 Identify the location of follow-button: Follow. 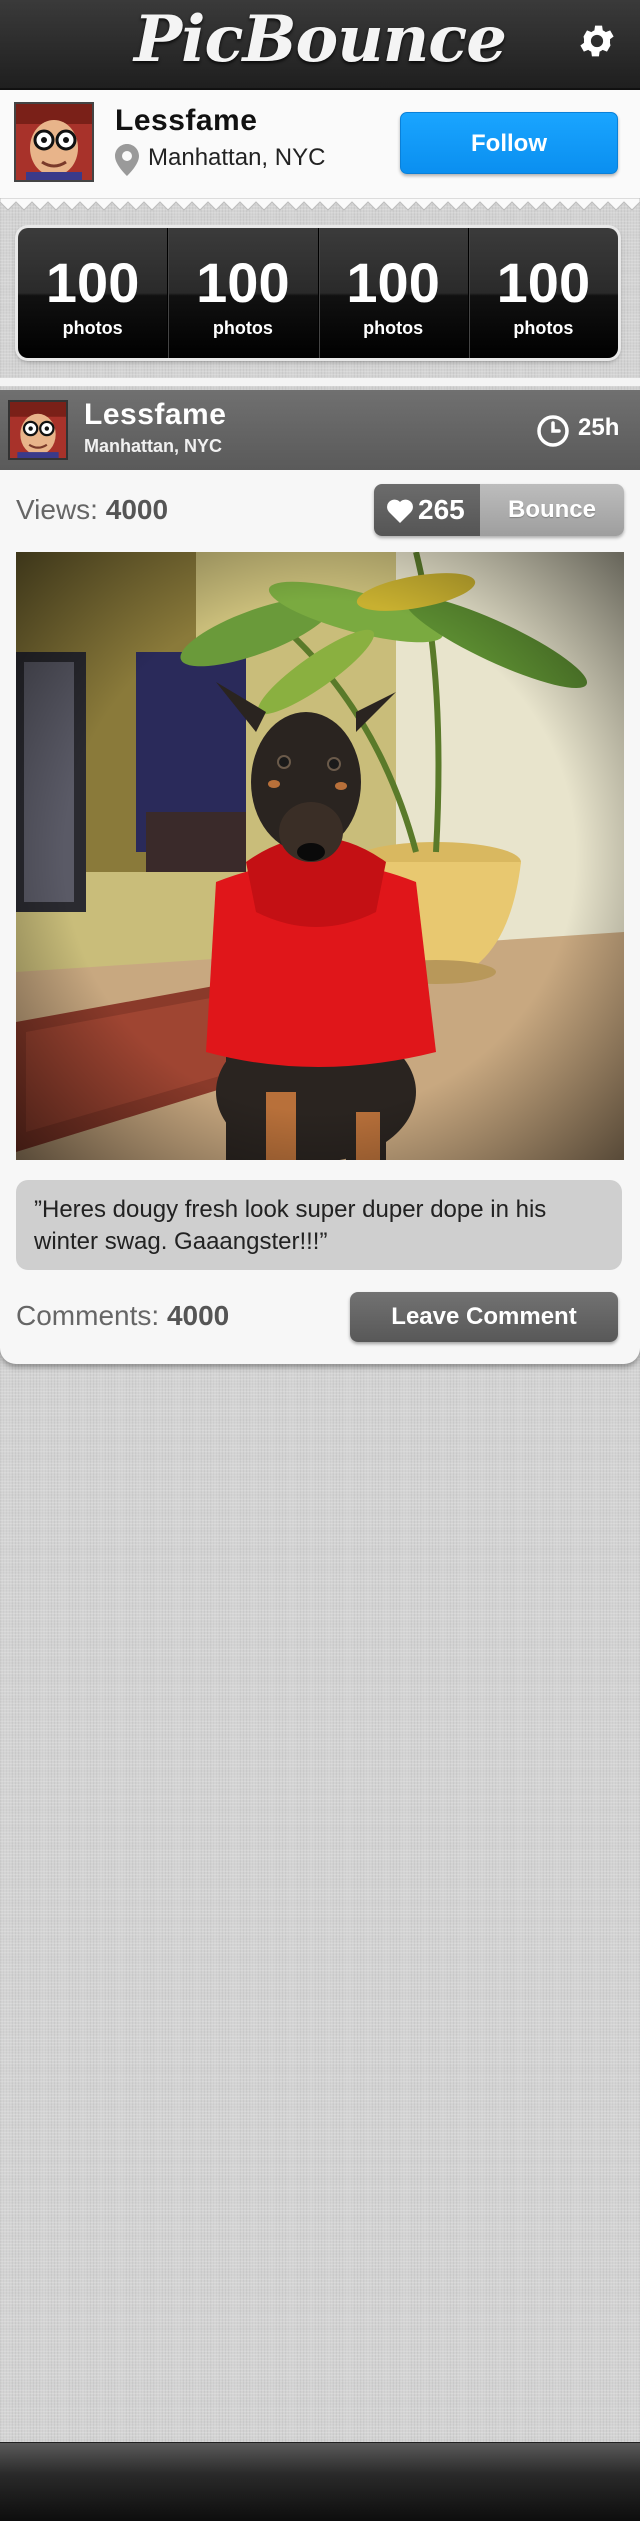
(509, 143).